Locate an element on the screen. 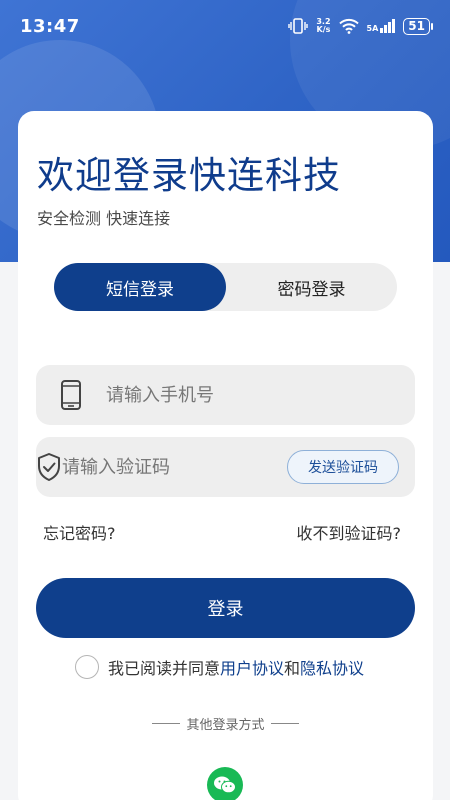 Image resolution: width=450 pixels, height=800 pixels. verification-code-input is located at coordinates (174, 467).